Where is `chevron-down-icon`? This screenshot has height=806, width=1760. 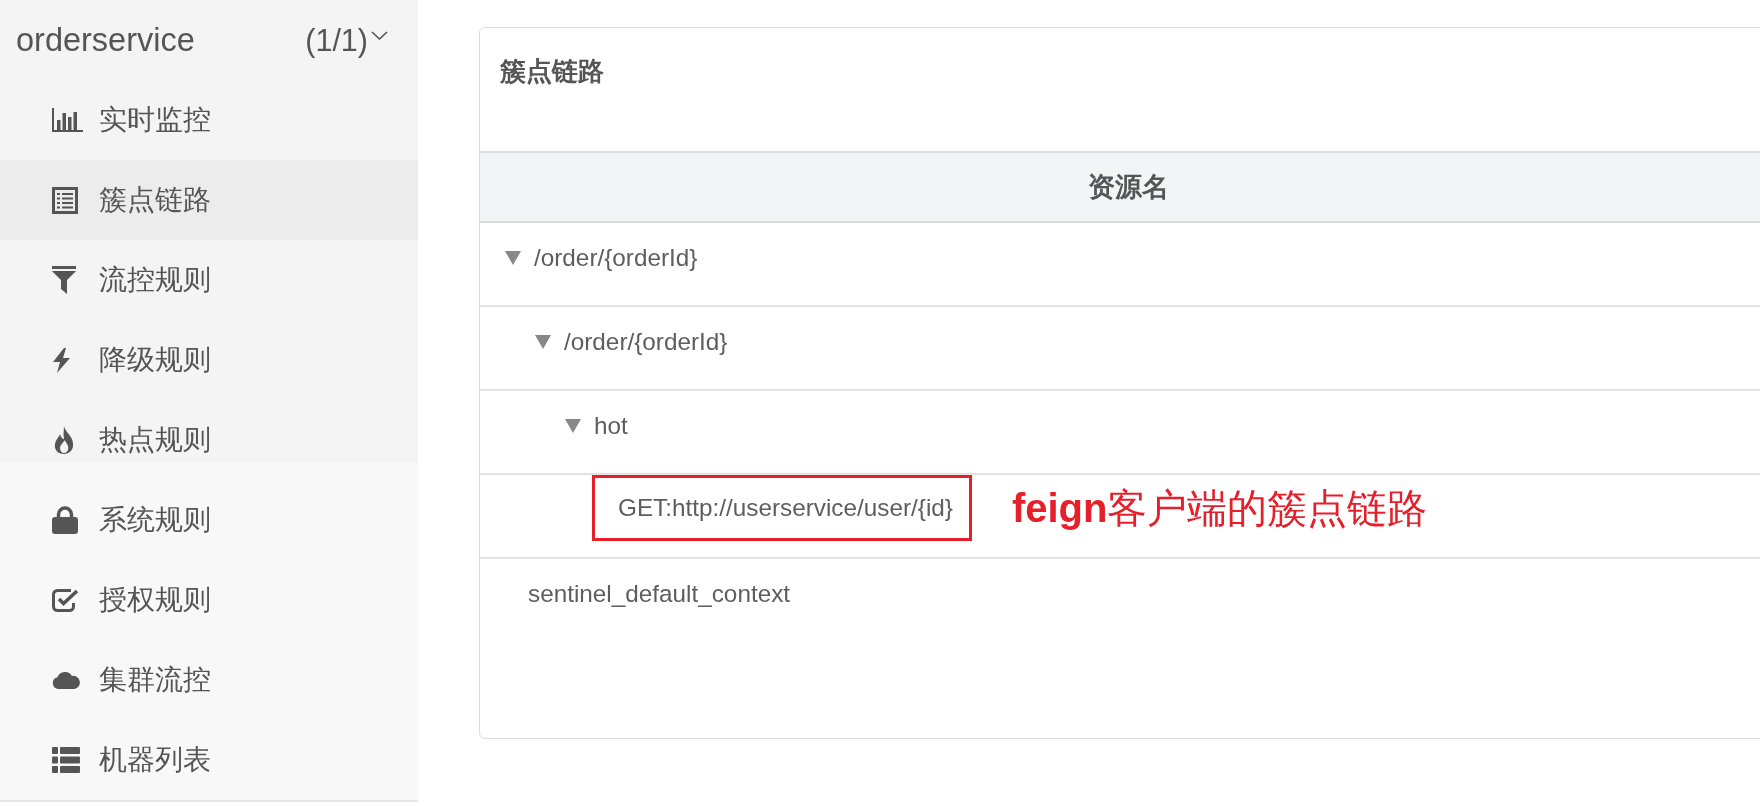 chevron-down-icon is located at coordinates (379, 35).